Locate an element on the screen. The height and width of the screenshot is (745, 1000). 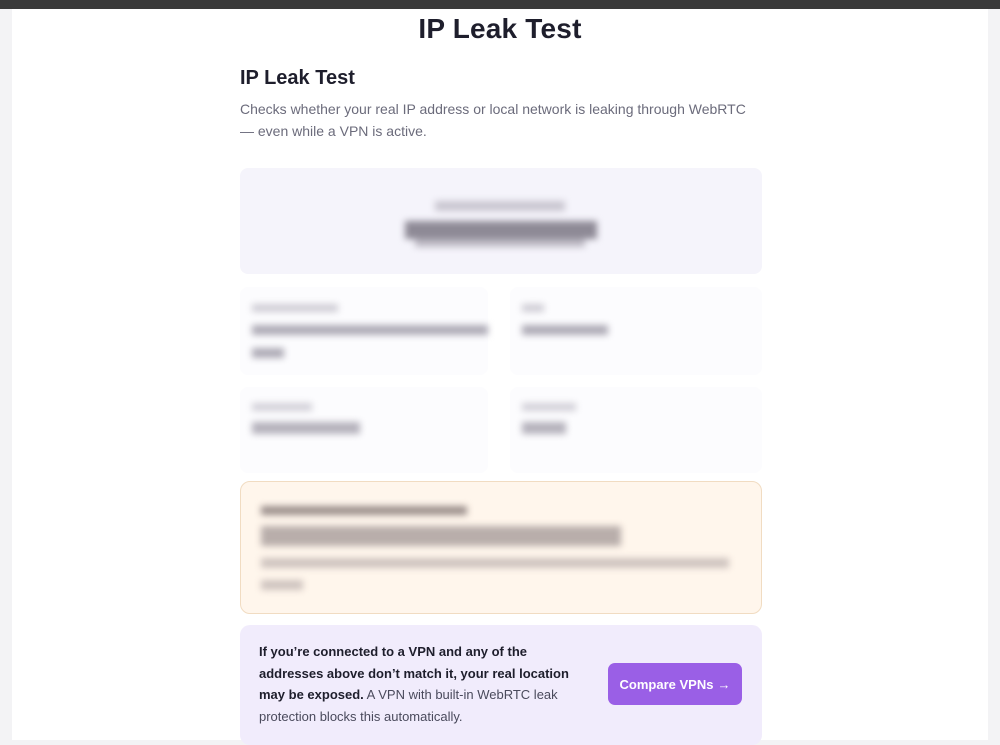
detected-ip-card is located at coordinates (501, 221).